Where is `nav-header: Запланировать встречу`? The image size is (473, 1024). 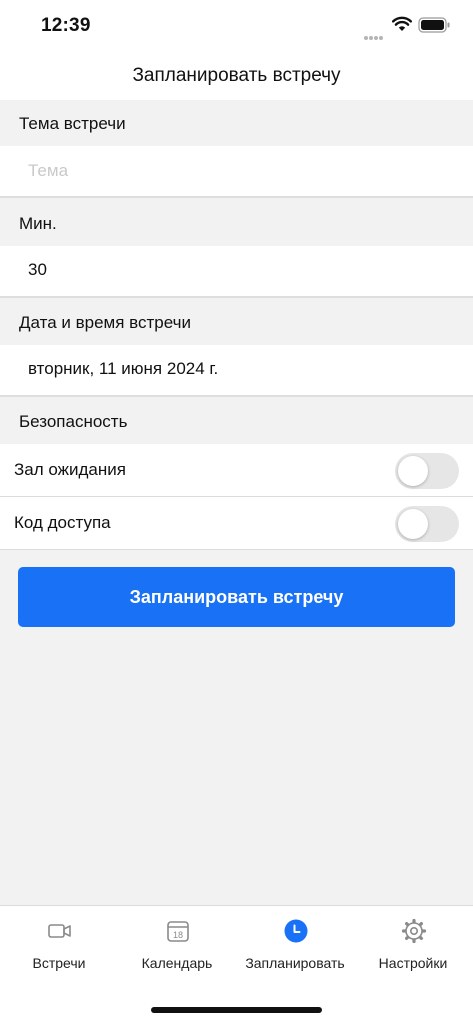 nav-header: Запланировать встречу is located at coordinates (236, 76).